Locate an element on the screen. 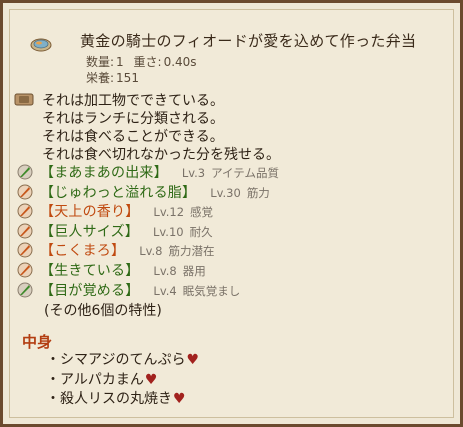 This screenshot has height=427, width=463. stats-row-1: 数量: 1 重さ: 0.40s is located at coordinates (144, 62).